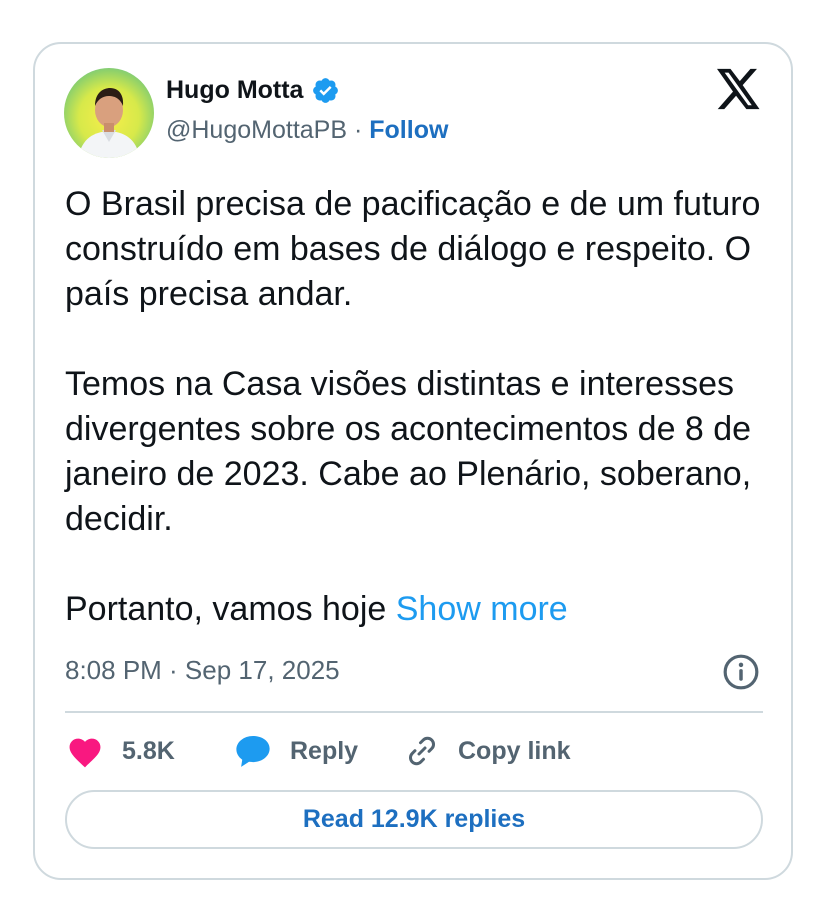 This screenshot has width=828, height=915. Describe the element at coordinates (120, 751) in the screenshot. I see `like-button: 5.8K` at that location.